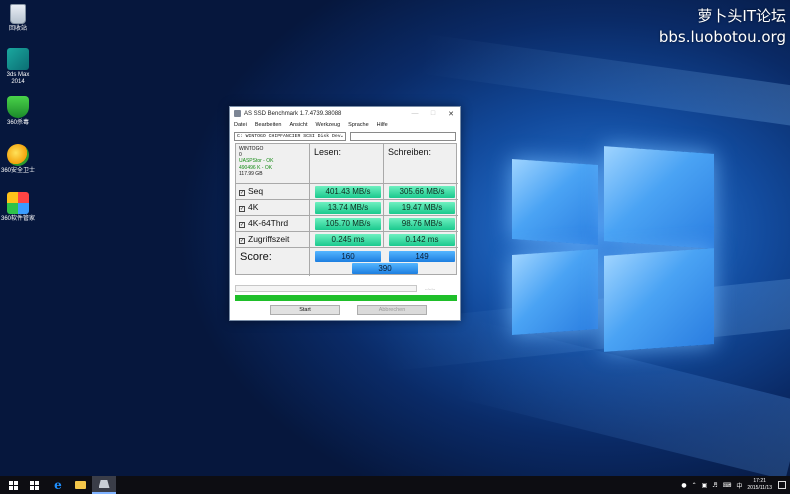  Describe the element at coordinates (273, 208) in the screenshot. I see `row-label: ✓ 4K` at that location.